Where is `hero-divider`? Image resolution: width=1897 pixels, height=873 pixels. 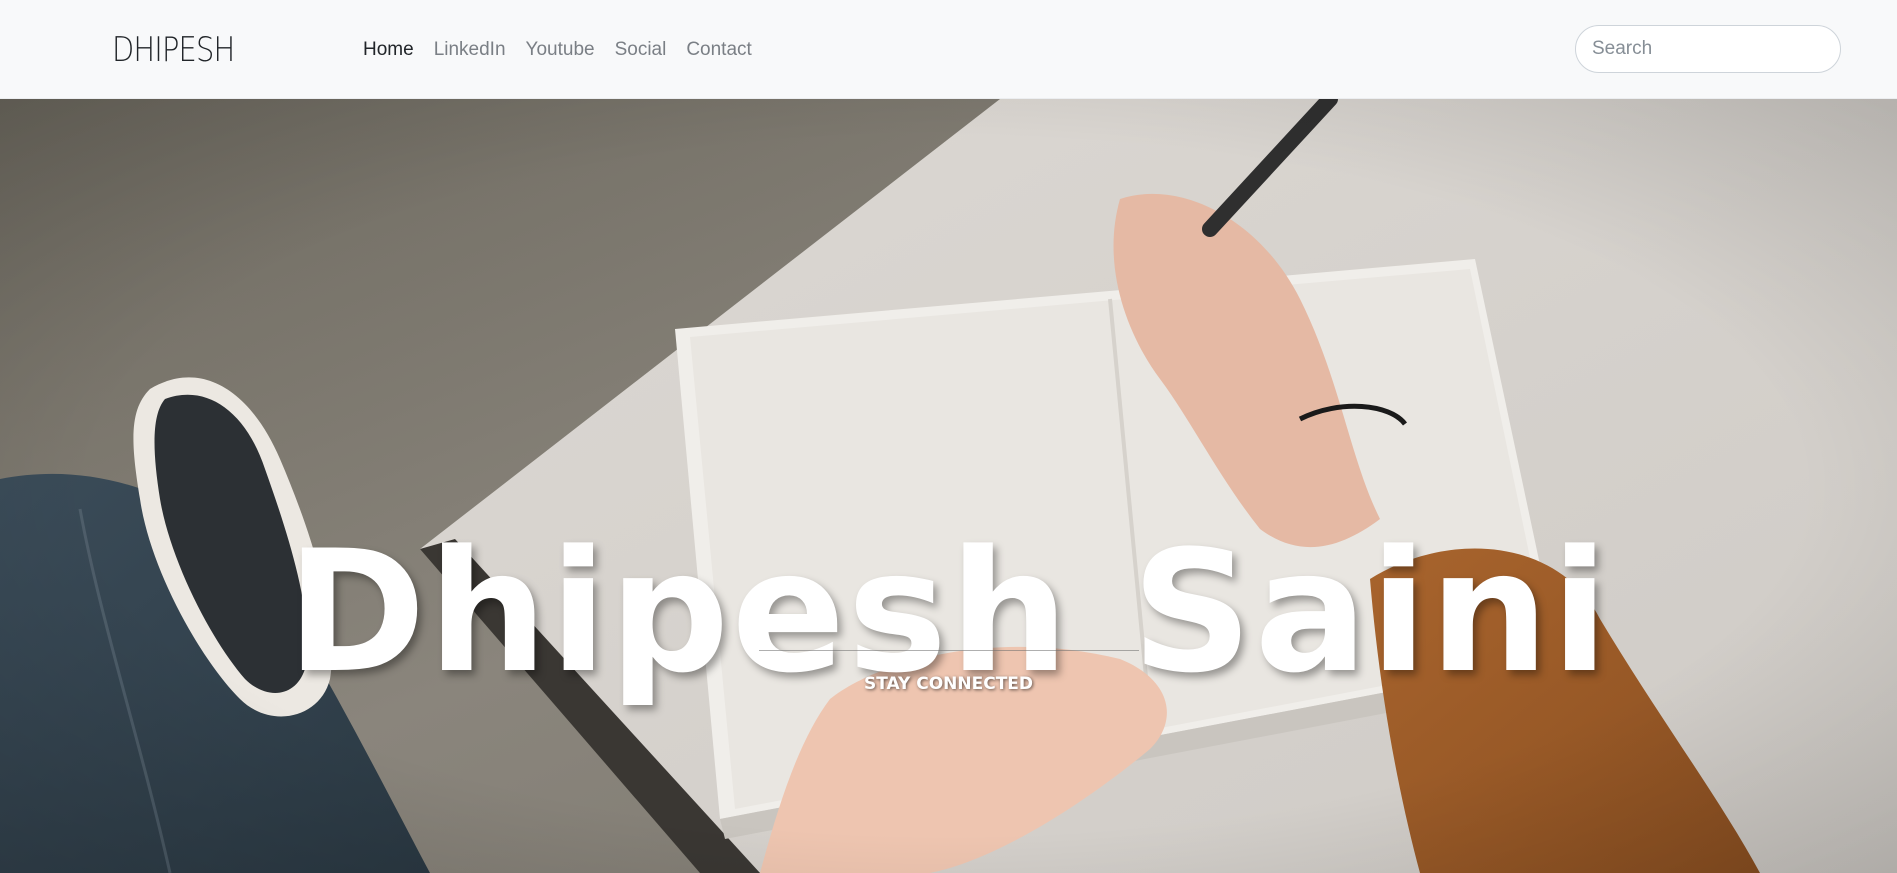 hero-divider is located at coordinates (949, 650).